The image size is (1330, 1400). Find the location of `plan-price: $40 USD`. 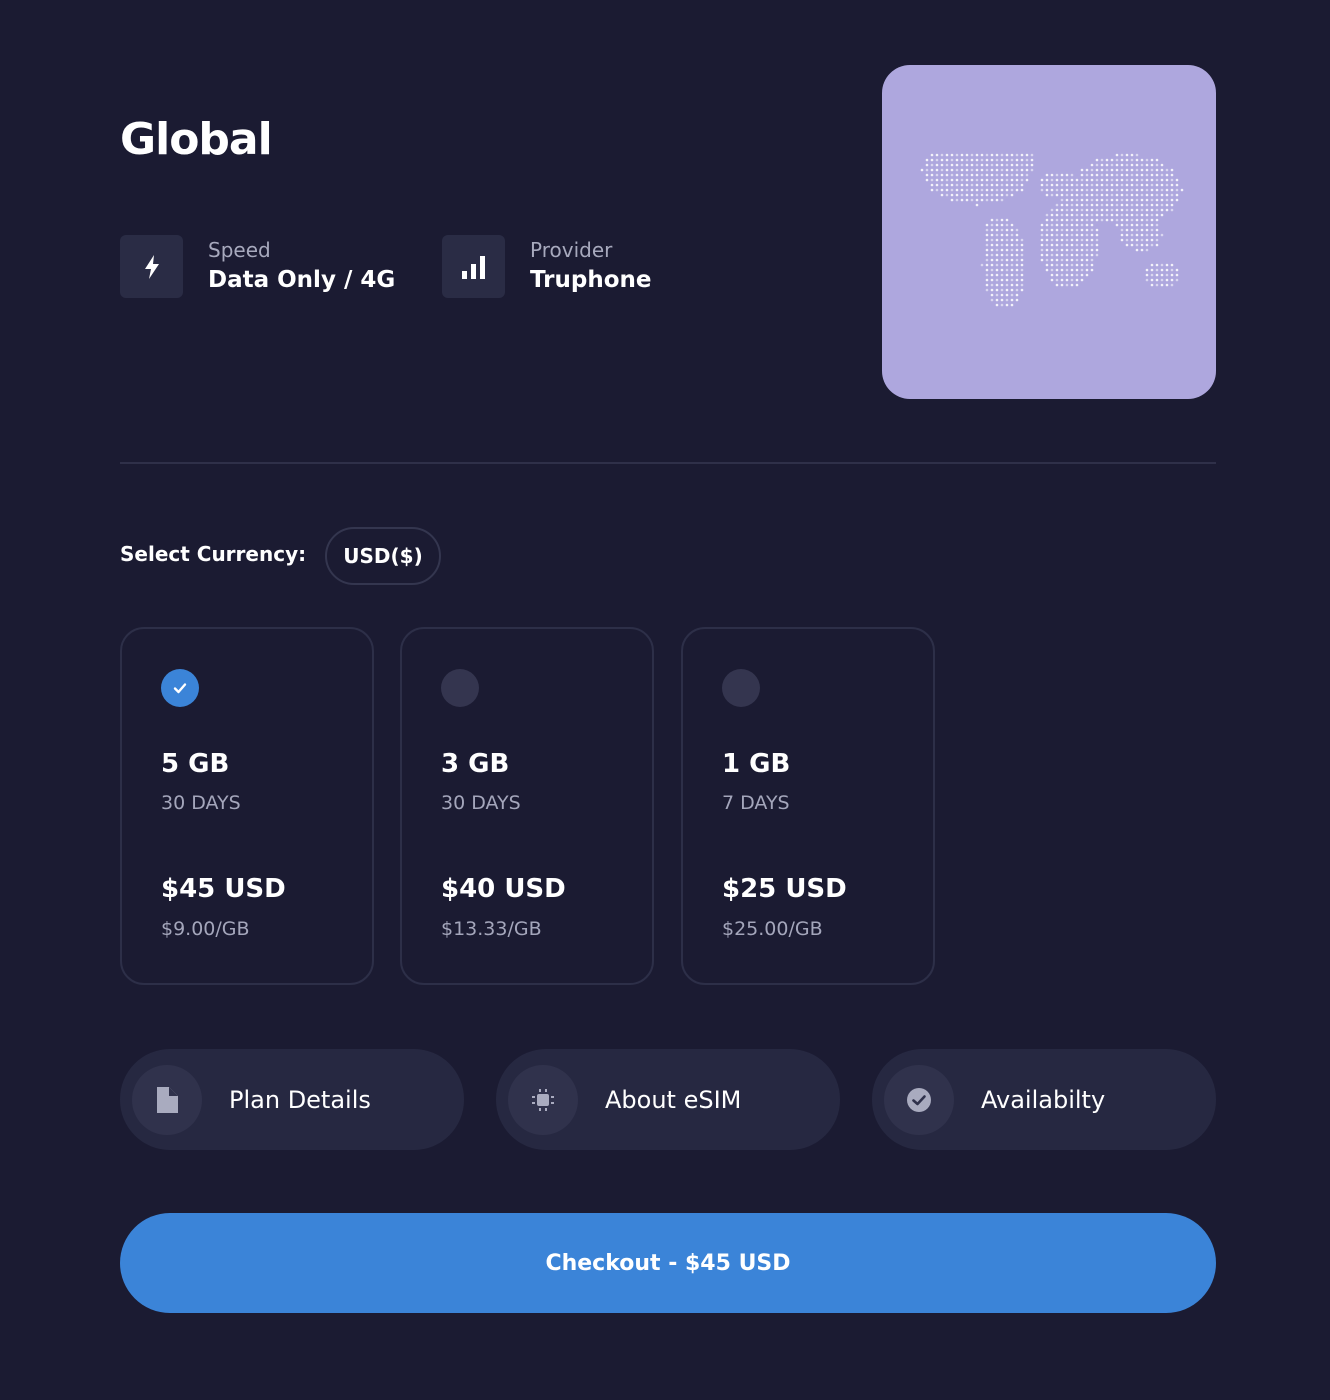

plan-price: $40 USD is located at coordinates (503, 889).